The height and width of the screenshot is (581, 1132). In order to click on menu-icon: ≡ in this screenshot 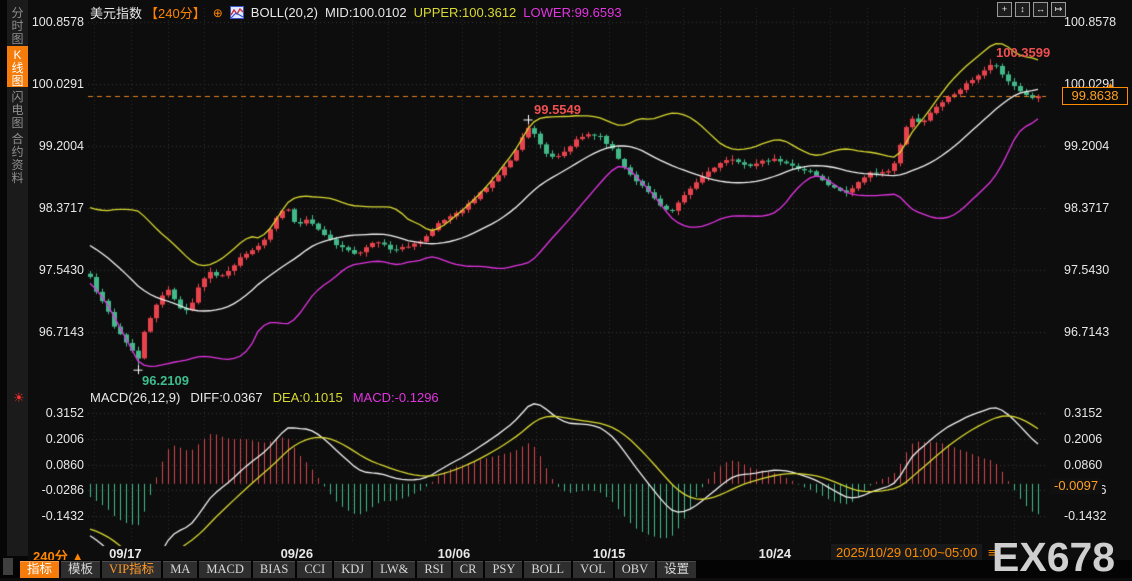, I will do `click(992, 552)`.